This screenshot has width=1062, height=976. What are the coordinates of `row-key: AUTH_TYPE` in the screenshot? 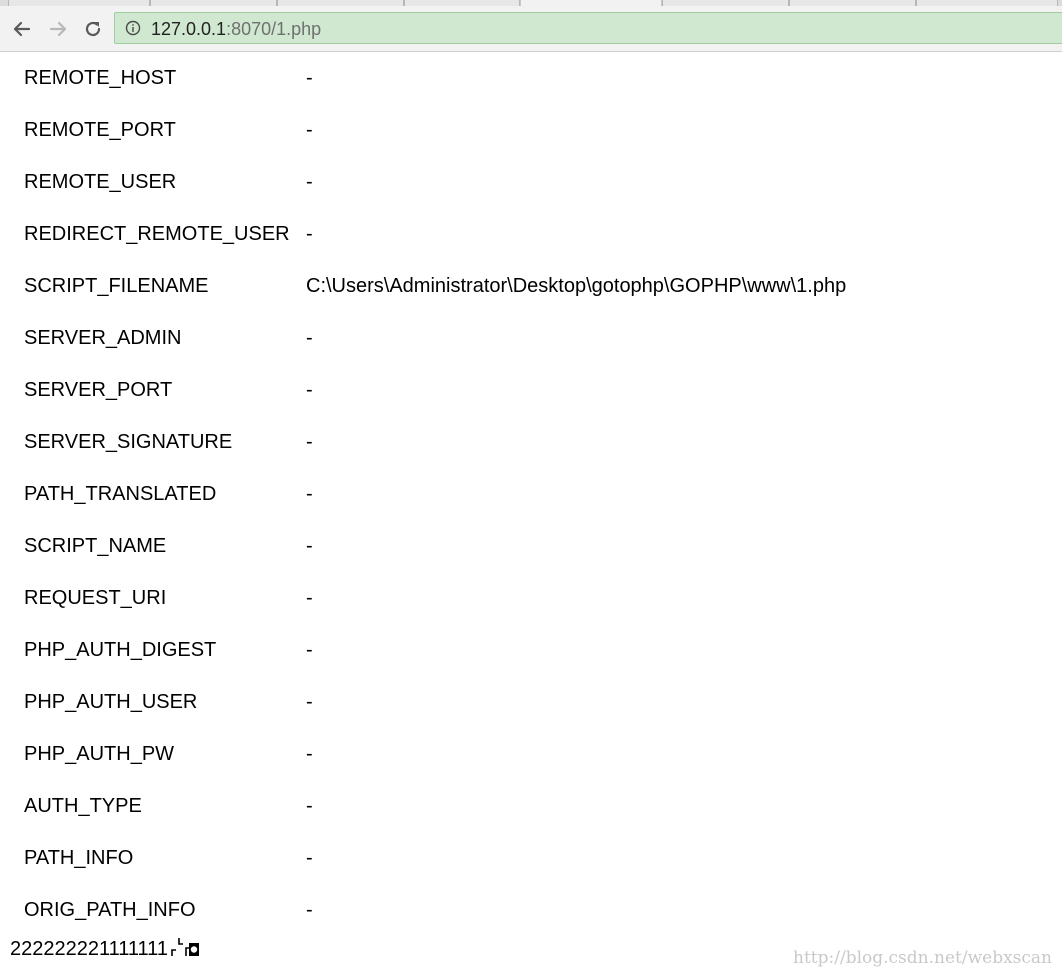 It's located at (83, 806).